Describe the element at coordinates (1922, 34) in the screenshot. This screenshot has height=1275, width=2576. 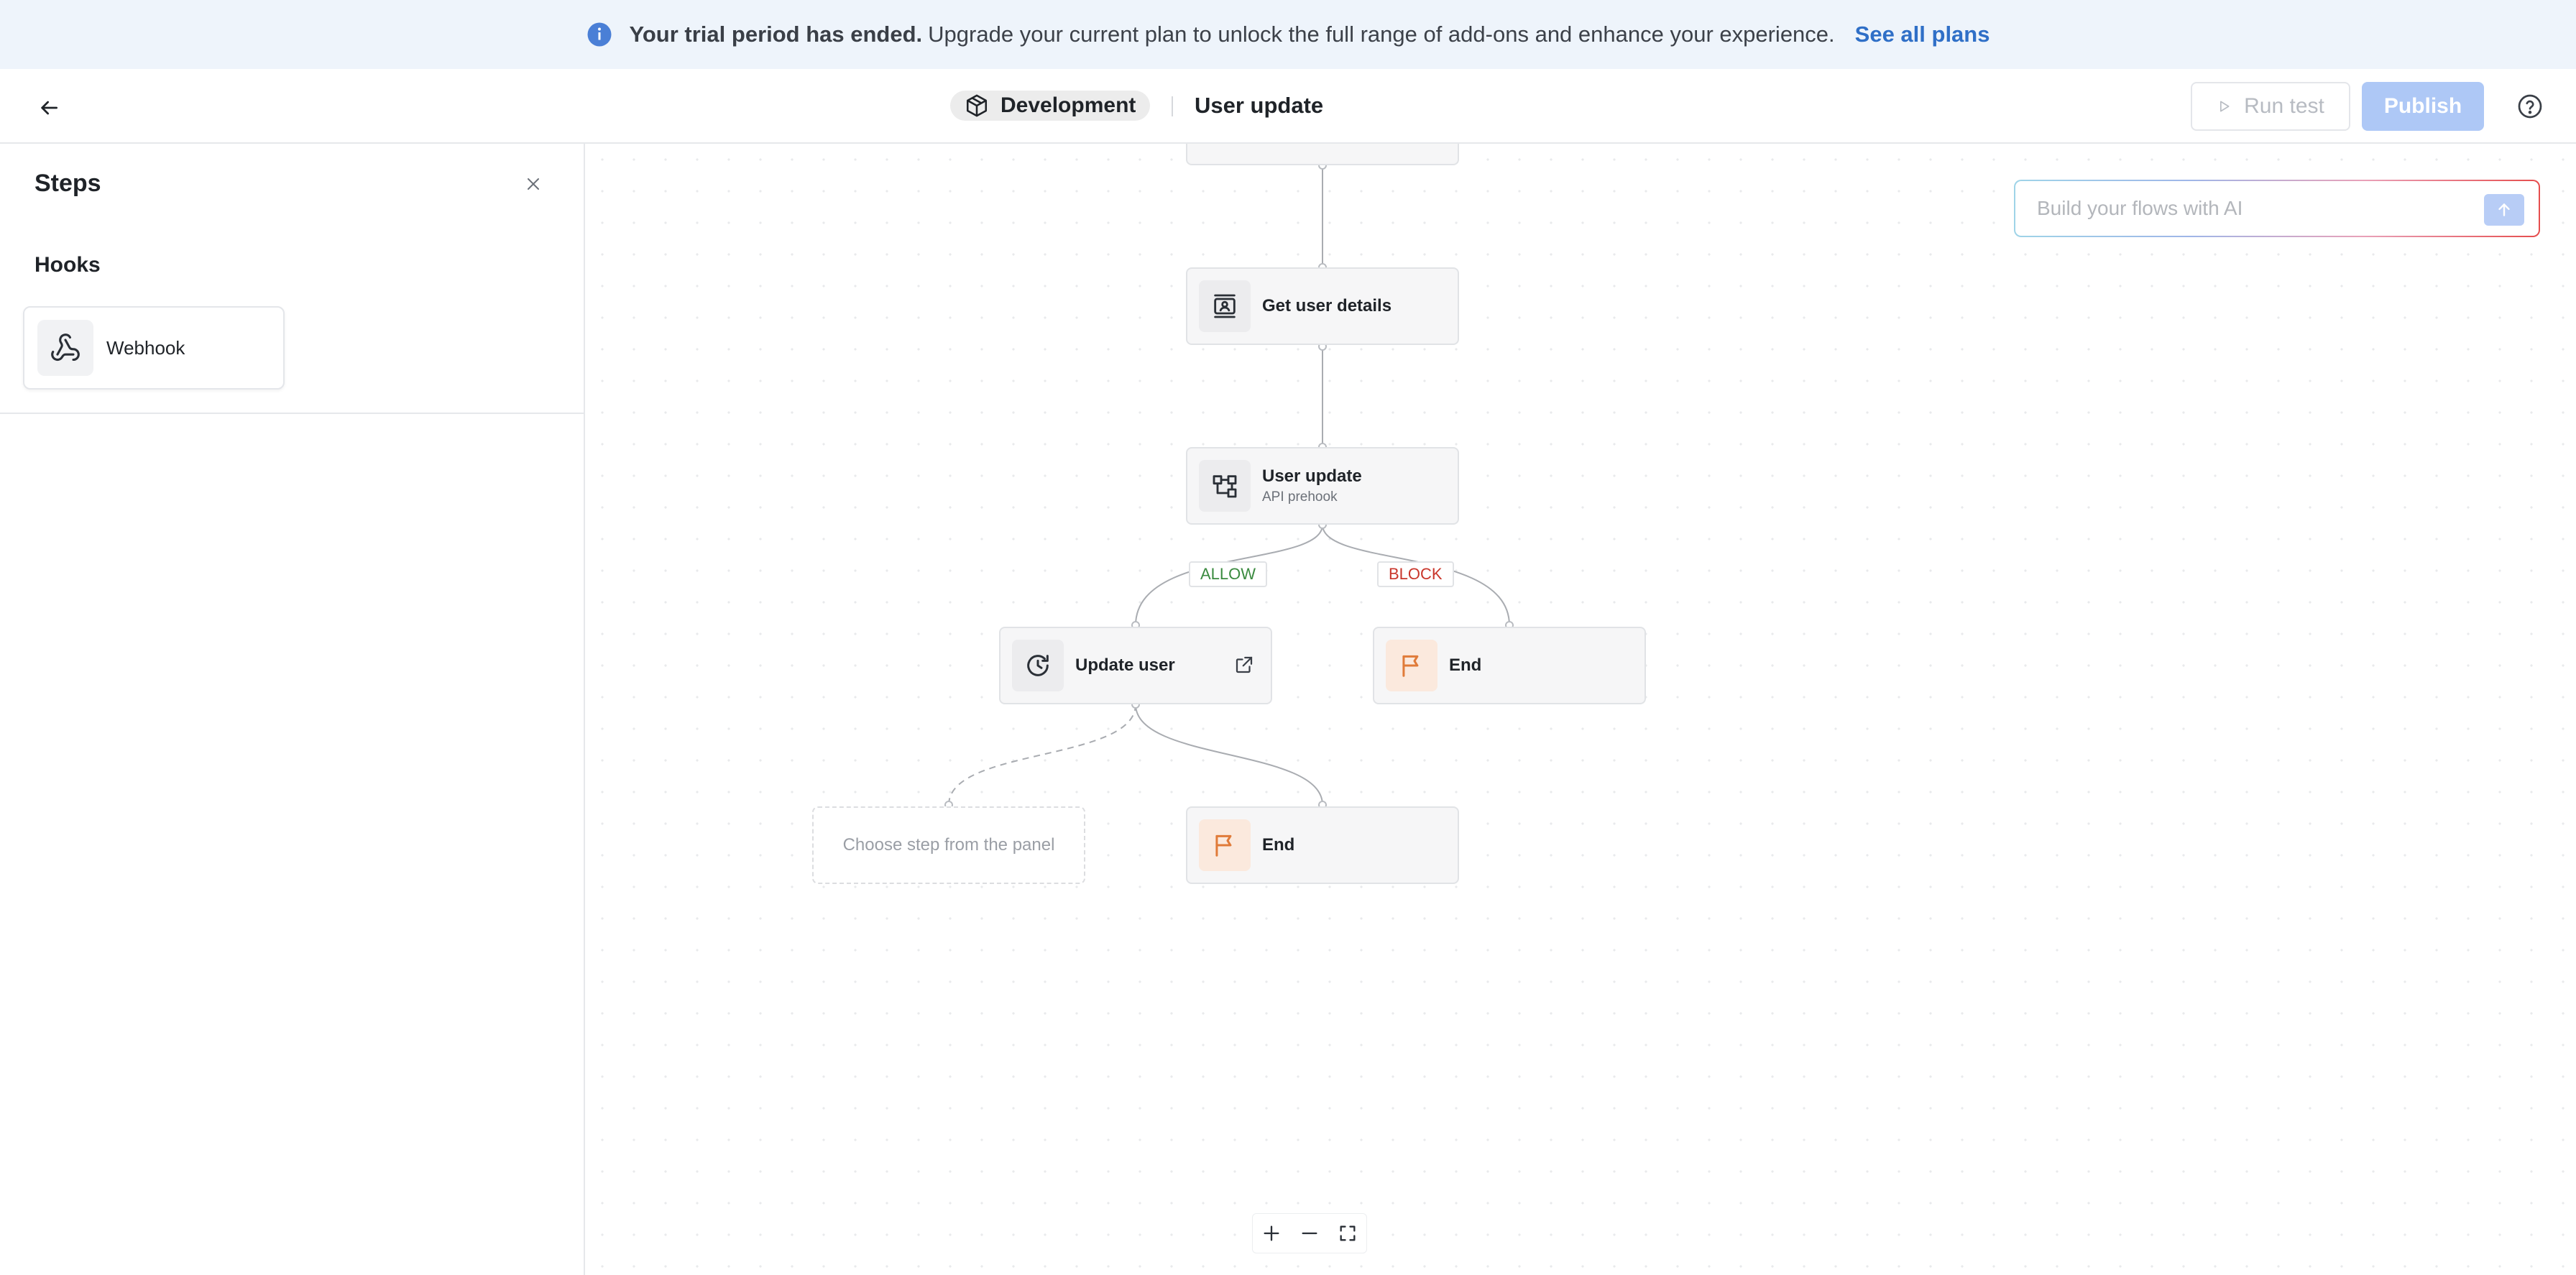
I see `see-all-plans-link: See all plans` at that location.